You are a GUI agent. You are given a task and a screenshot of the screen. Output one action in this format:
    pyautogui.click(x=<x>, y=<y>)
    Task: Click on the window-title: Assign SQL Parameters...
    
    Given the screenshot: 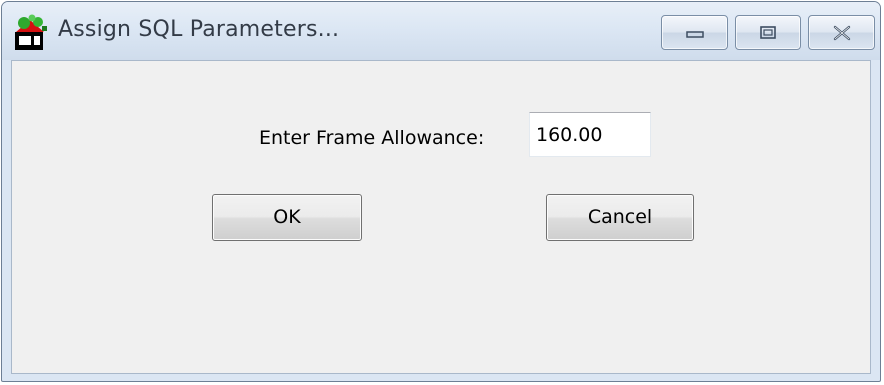 What is the action you would take?
    pyautogui.click(x=199, y=29)
    